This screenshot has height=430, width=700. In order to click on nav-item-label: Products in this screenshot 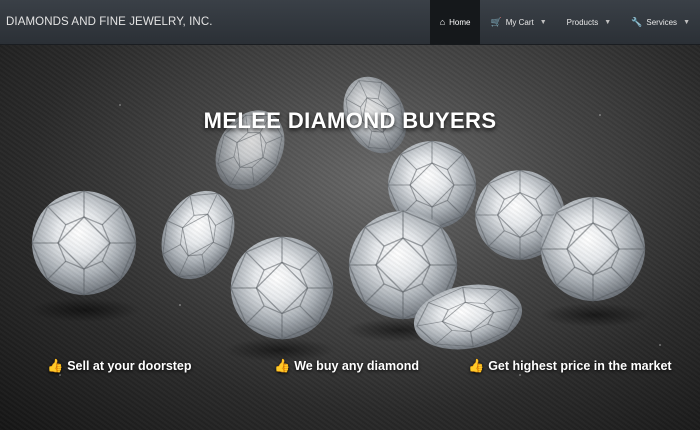, I will do `click(582, 22)`.